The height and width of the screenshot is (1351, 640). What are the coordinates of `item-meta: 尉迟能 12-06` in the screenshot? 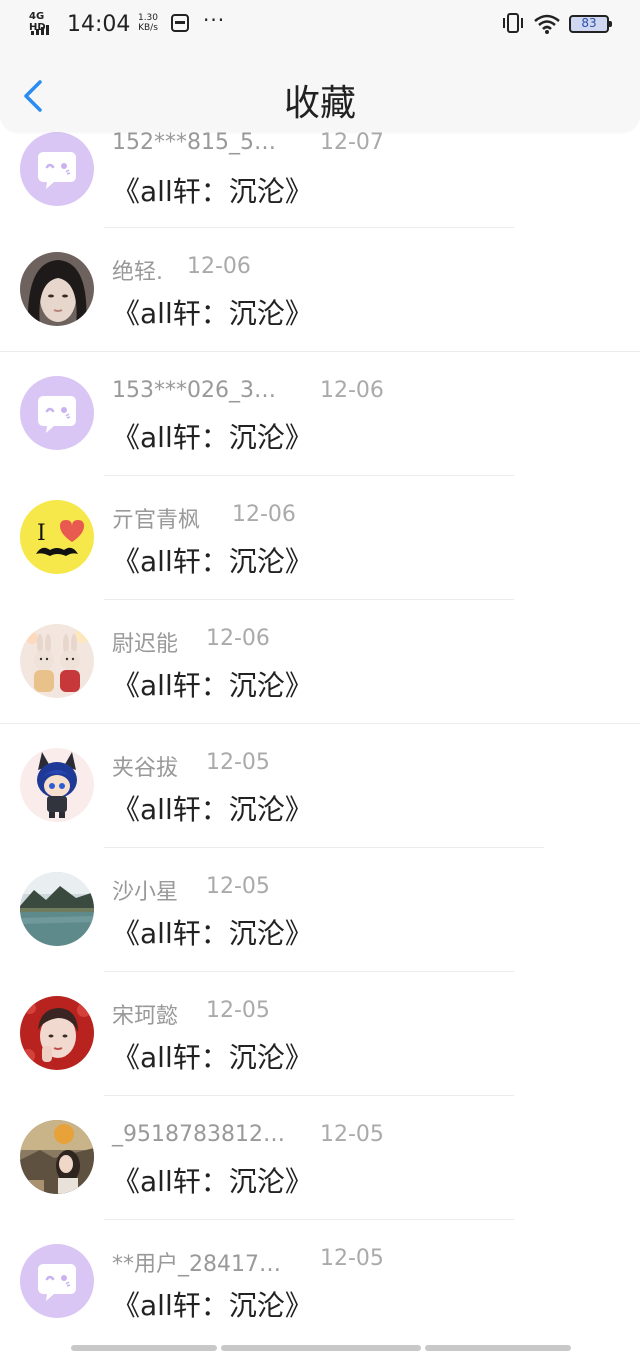 It's located at (372, 641).